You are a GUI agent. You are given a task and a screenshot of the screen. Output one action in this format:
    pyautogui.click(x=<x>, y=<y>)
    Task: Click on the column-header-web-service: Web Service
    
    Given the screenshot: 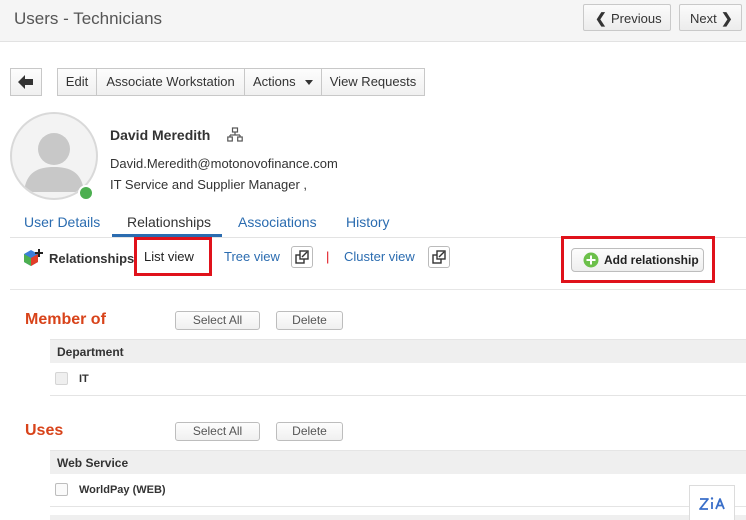 What is the action you would take?
    pyautogui.click(x=398, y=462)
    